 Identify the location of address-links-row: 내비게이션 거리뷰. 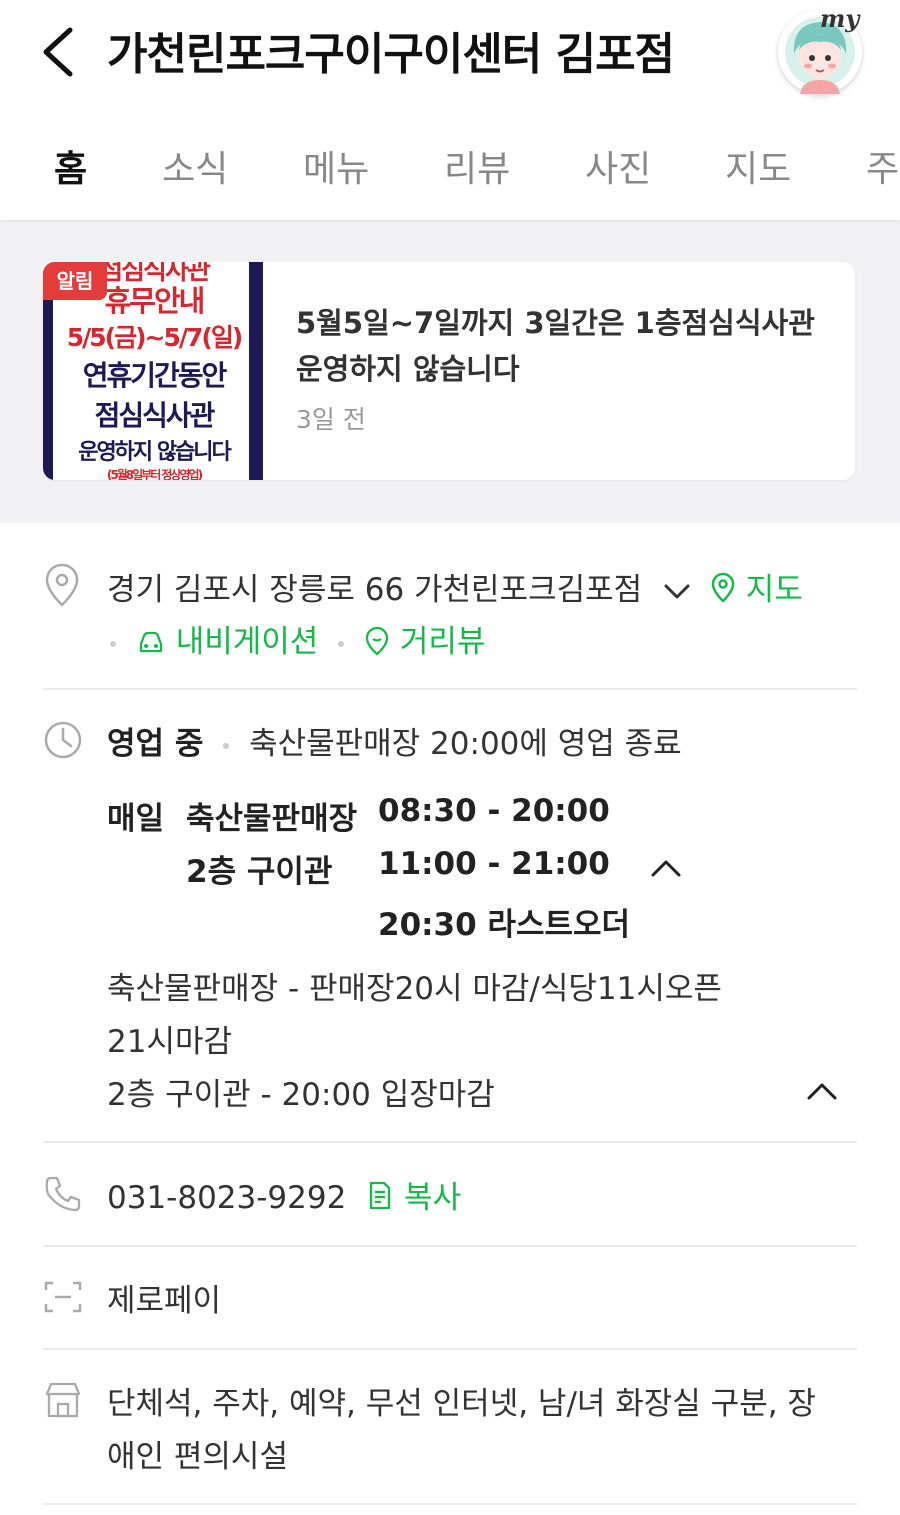
(292, 638).